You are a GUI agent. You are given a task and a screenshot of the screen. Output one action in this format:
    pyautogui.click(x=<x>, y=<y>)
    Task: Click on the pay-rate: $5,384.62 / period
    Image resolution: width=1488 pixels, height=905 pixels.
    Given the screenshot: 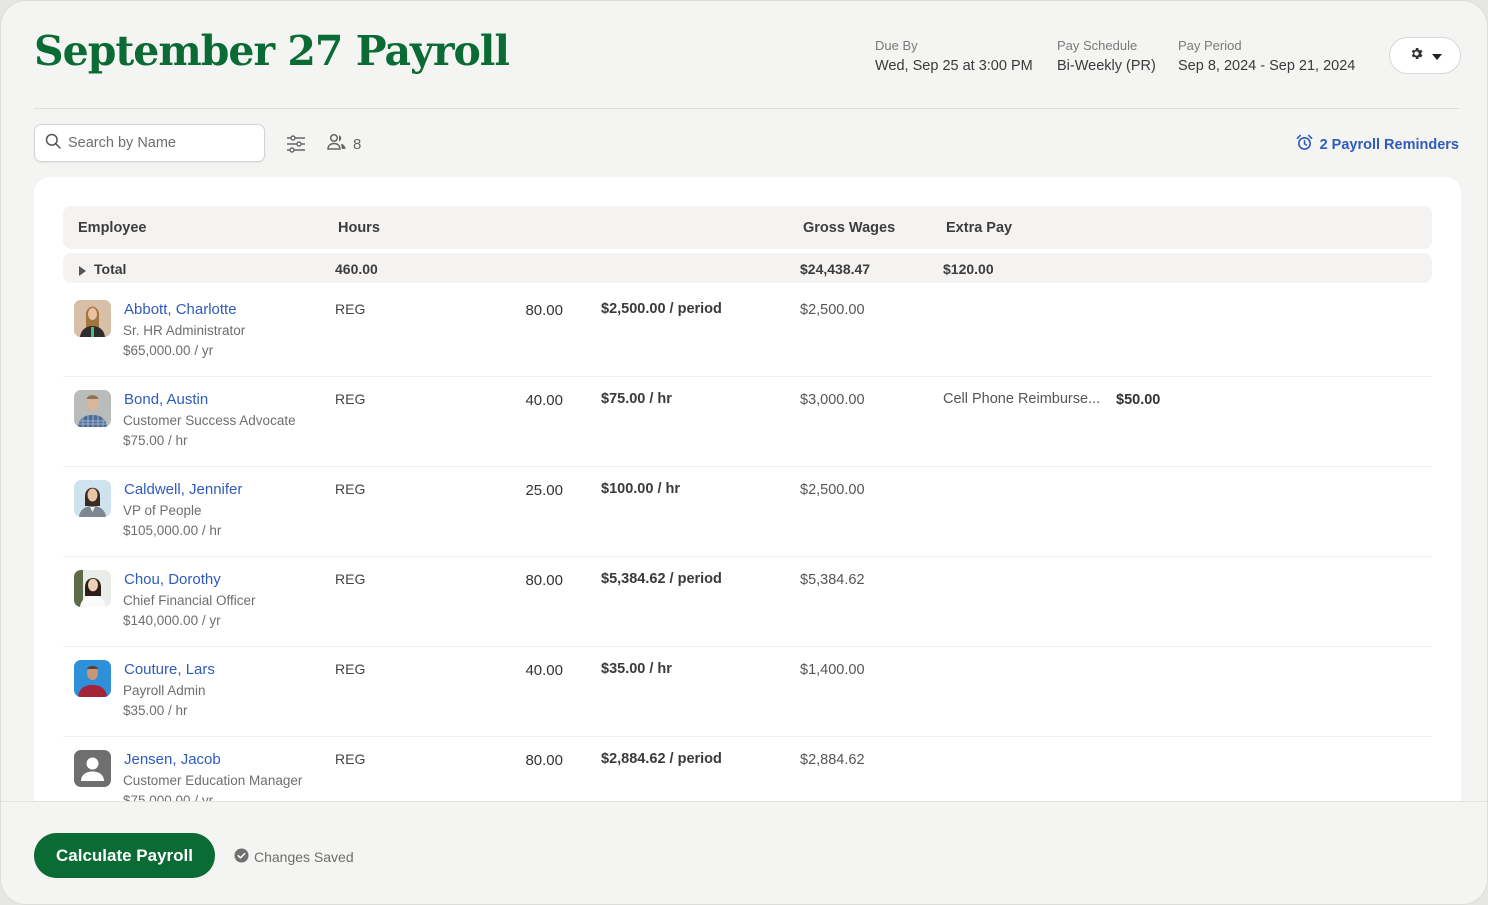 What is the action you would take?
    pyautogui.click(x=661, y=579)
    